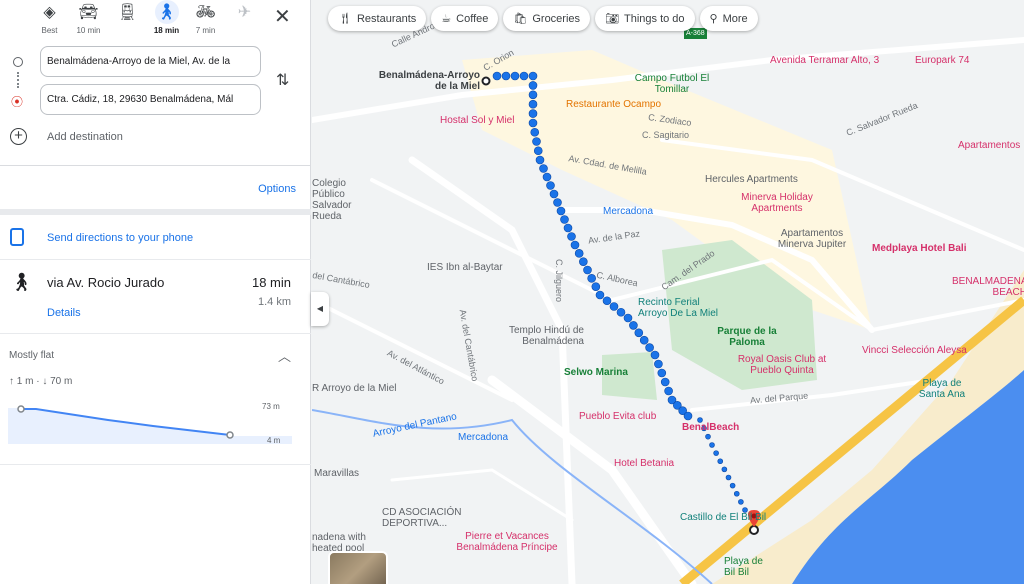 The image size is (1024, 584). What do you see at coordinates (744, 567) in the screenshot?
I see `place-bilbil: Playa de Bil Bil` at bounding box center [744, 567].